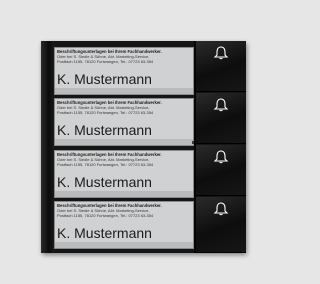 The image size is (320, 284). I want to click on indicator-mark, so click(193, 142).